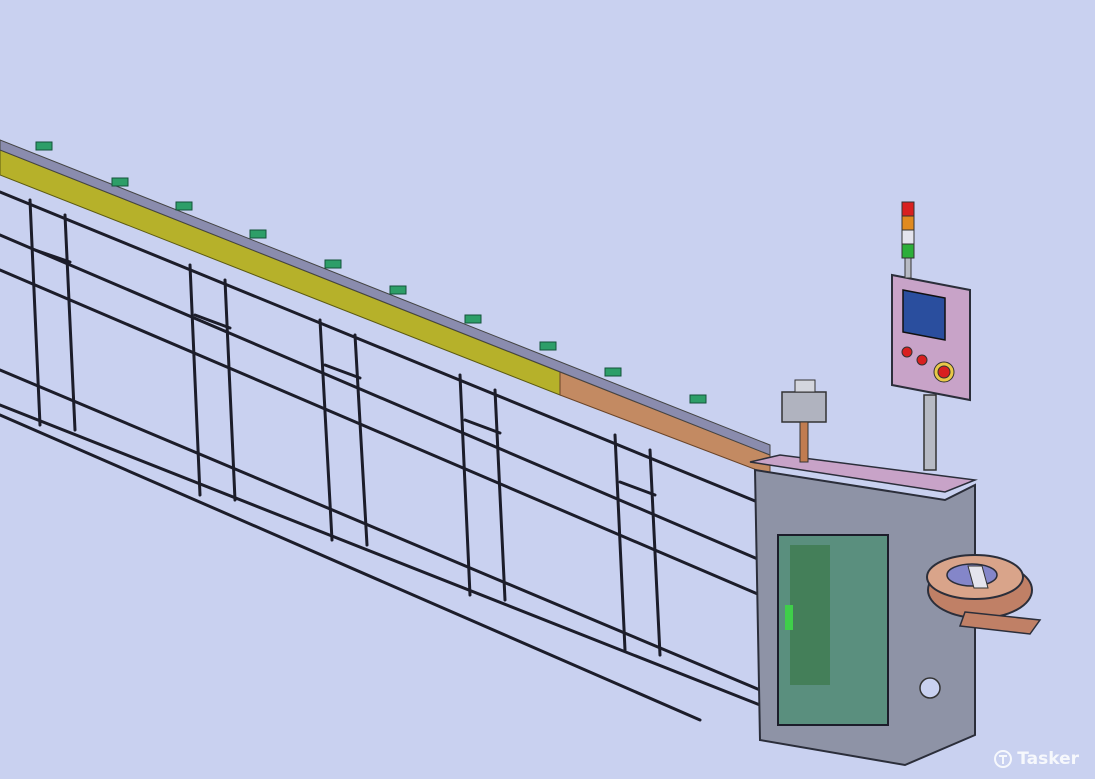 The height and width of the screenshot is (779, 1095). I want to click on watermark: Tasker, so click(1036, 759).